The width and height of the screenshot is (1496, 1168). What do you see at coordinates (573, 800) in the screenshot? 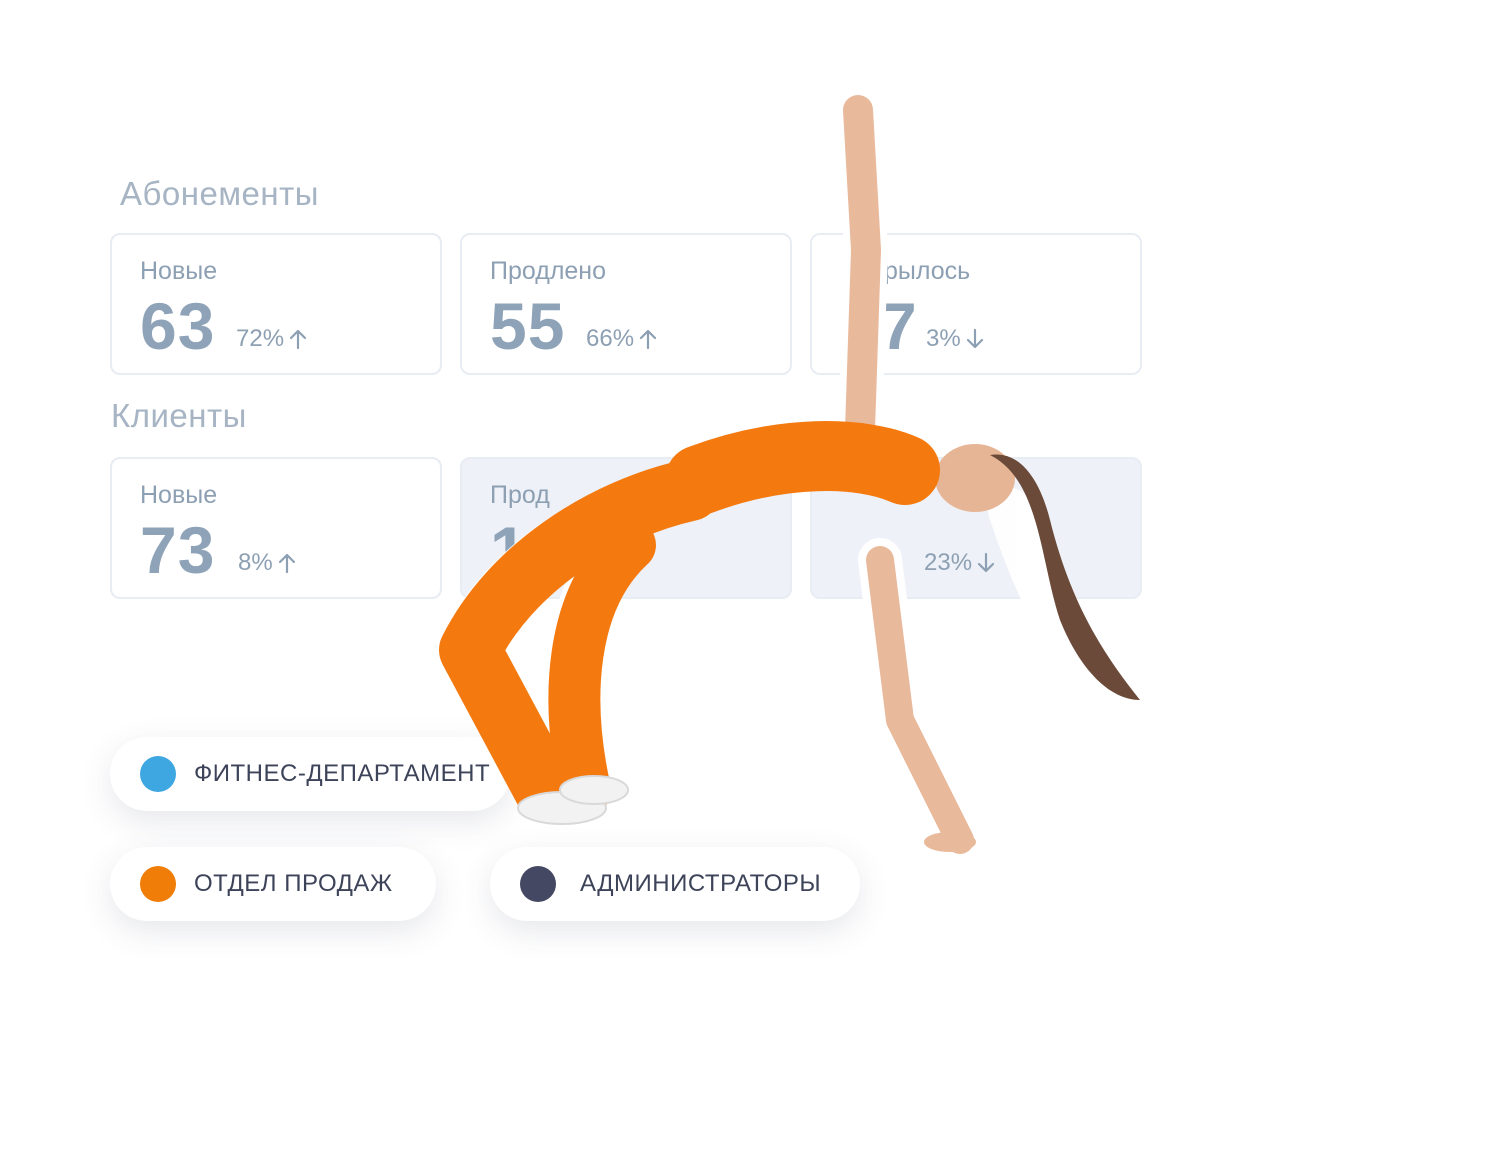
I see `figure-shoes` at bounding box center [573, 800].